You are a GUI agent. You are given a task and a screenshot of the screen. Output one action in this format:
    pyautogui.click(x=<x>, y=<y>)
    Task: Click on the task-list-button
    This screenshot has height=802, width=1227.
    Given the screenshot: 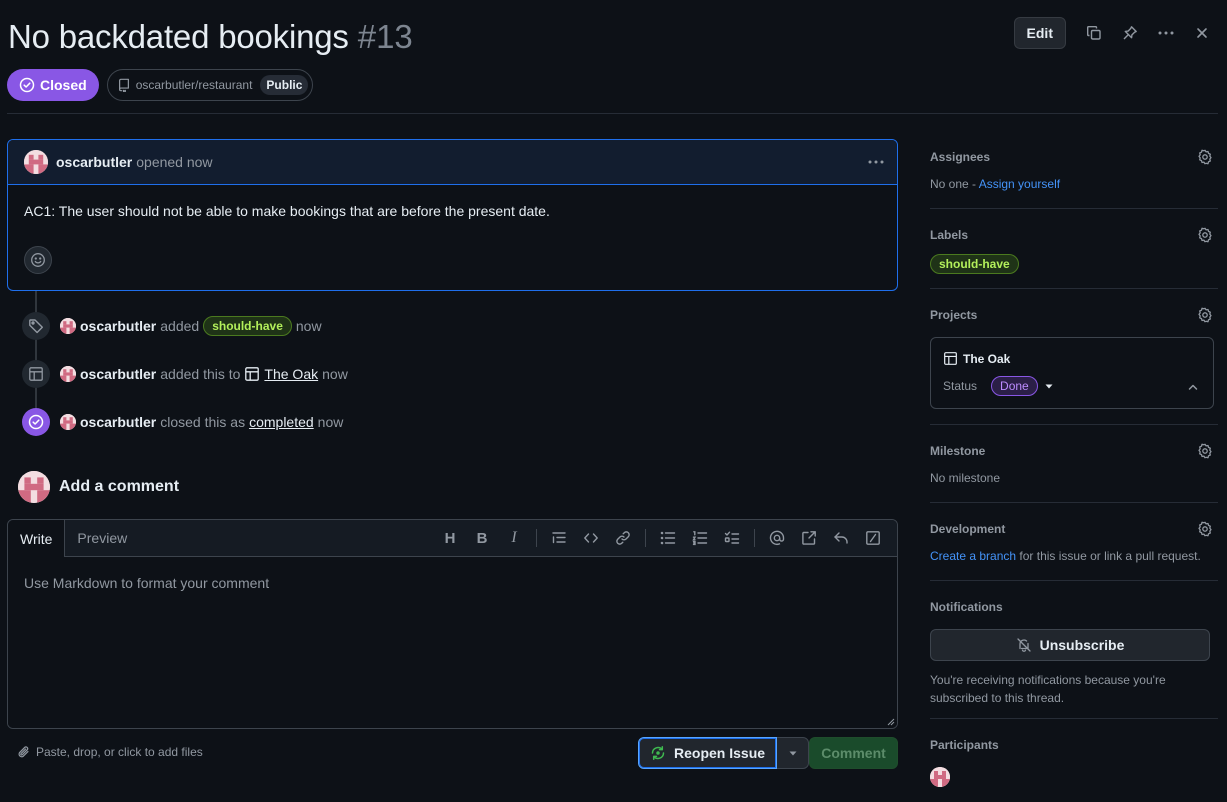 What is the action you would take?
    pyautogui.click(x=732, y=538)
    